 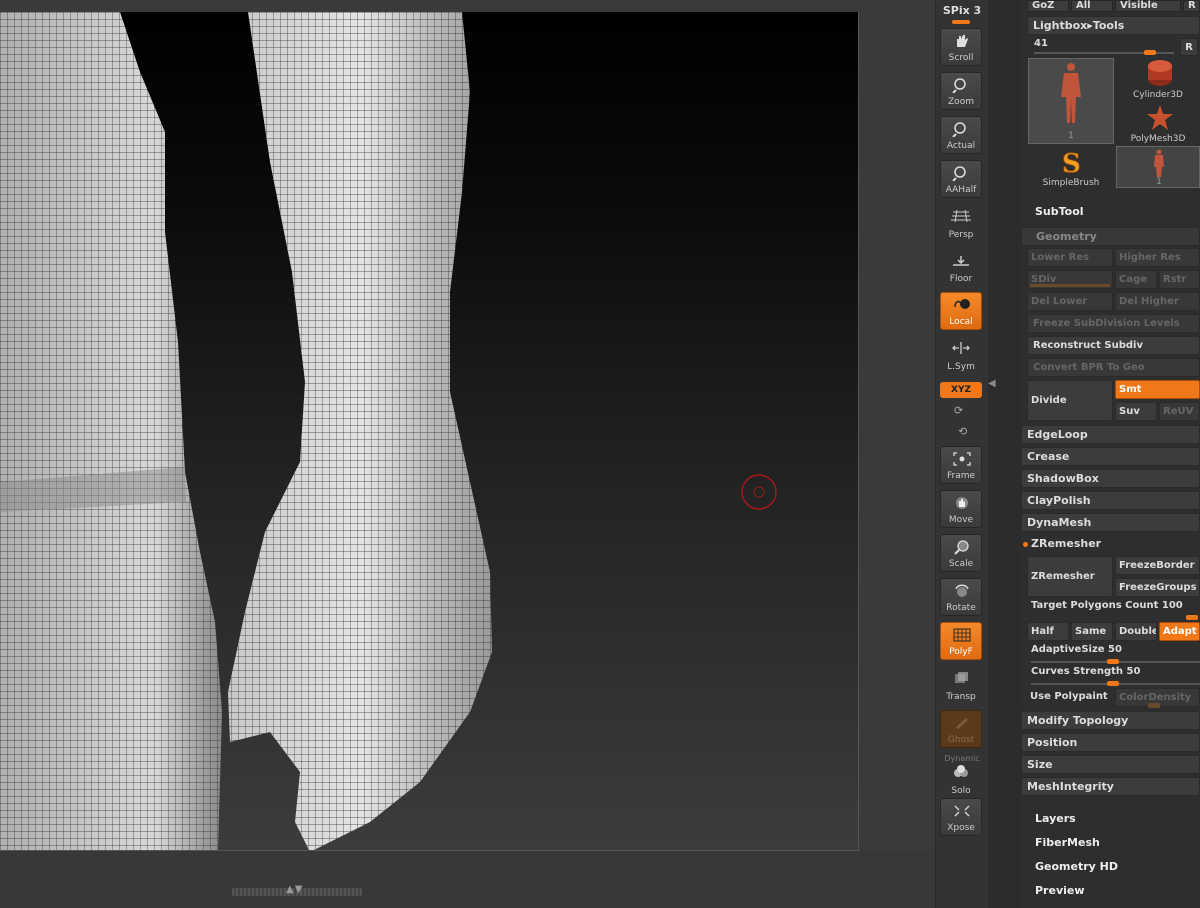 I want to click on mesh-integrity-section: MeshIntegrity, so click(x=1110, y=786).